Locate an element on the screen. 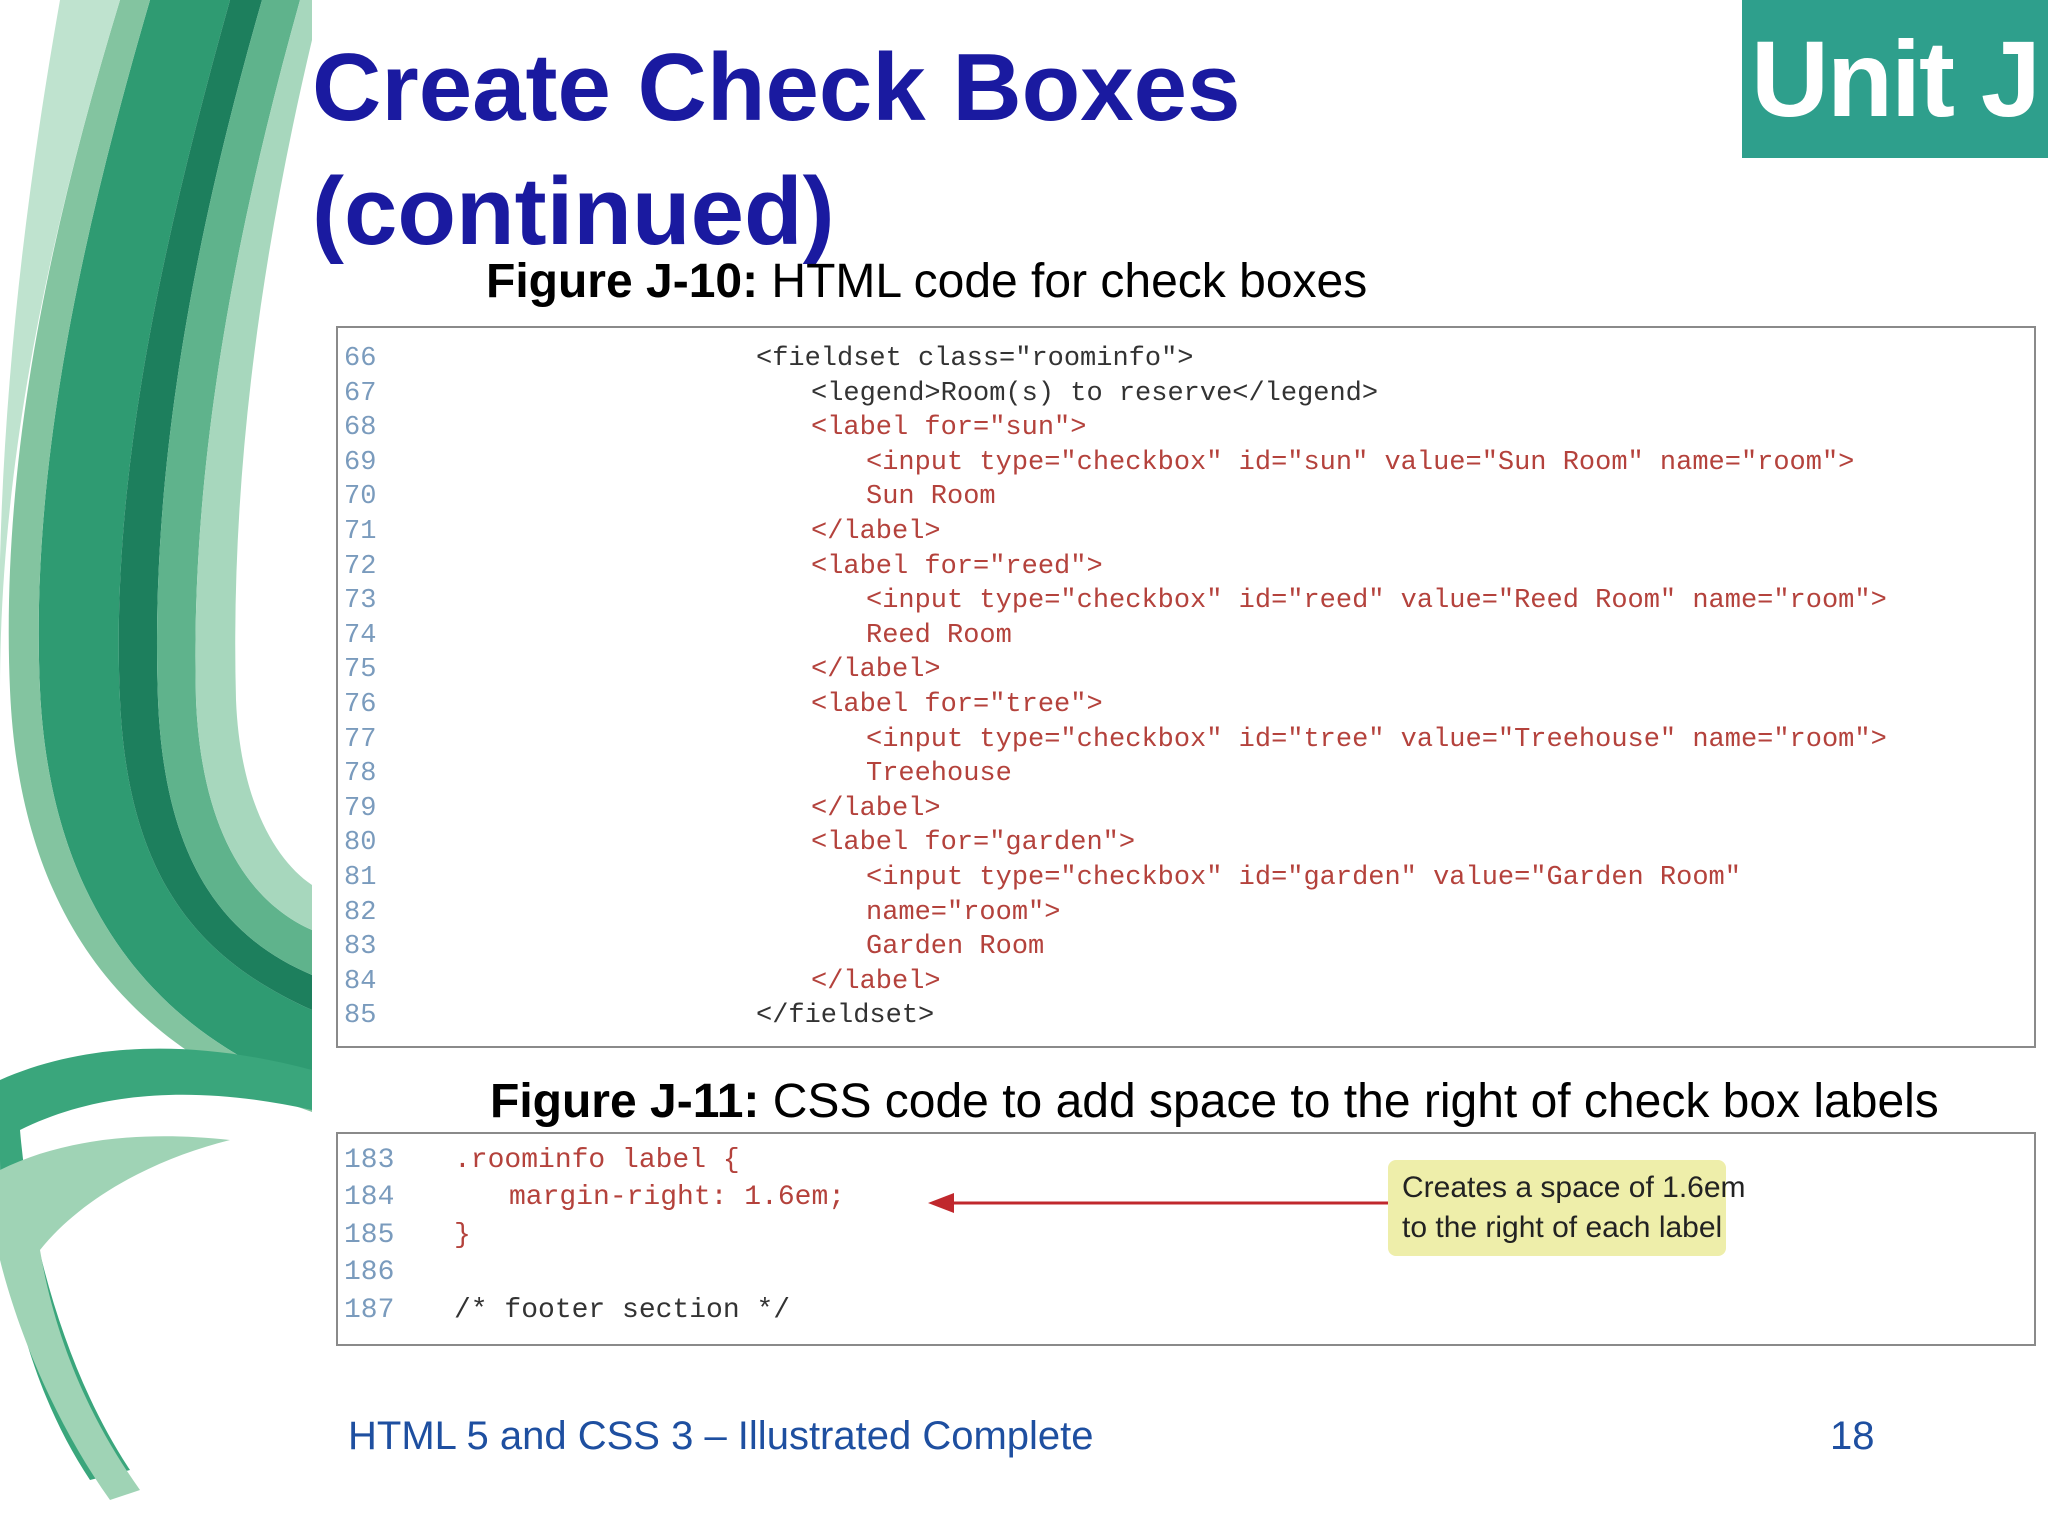 This screenshot has width=2048, height=1536. code-text: .roominfo label { is located at coordinates (597, 1160).